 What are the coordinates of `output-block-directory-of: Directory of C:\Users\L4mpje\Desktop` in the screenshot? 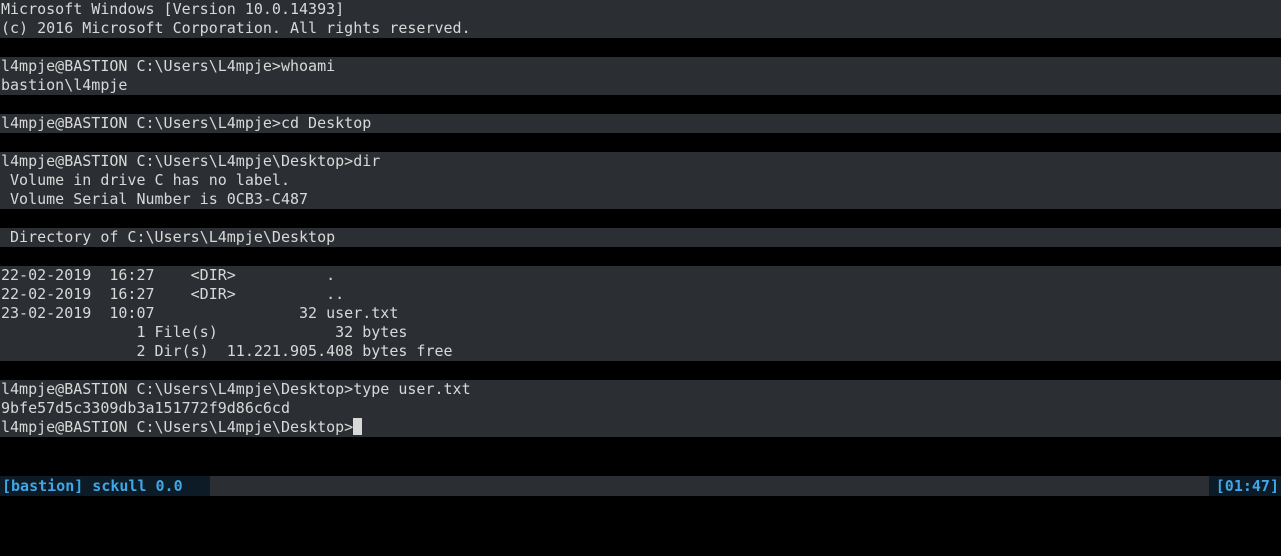 It's located at (640, 237).